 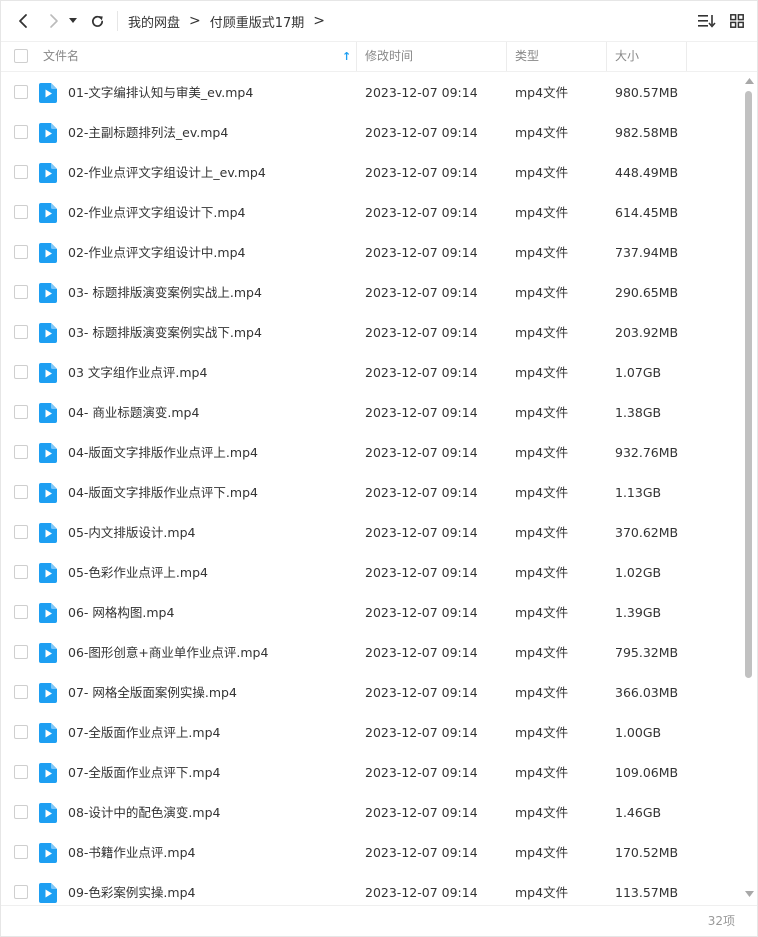 What do you see at coordinates (527, 56) in the screenshot?
I see `column-header-type: 类型` at bounding box center [527, 56].